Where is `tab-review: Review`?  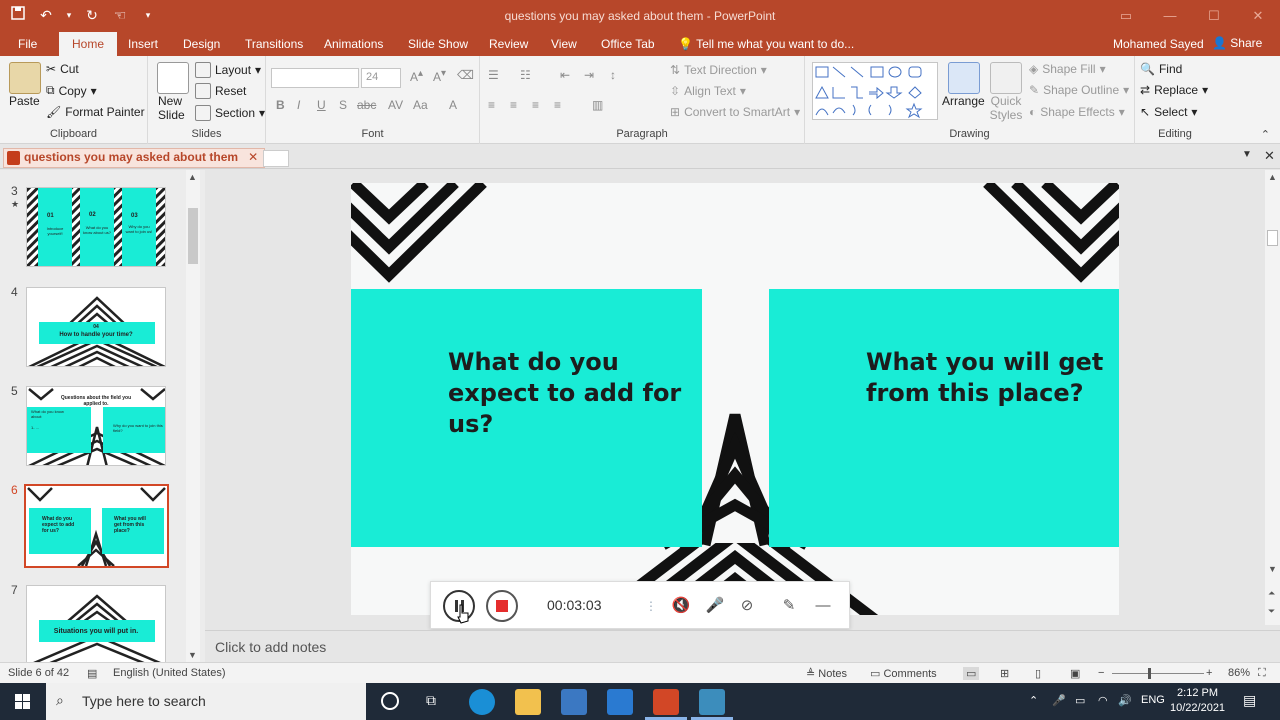
tab-review: Review is located at coordinates (508, 44).